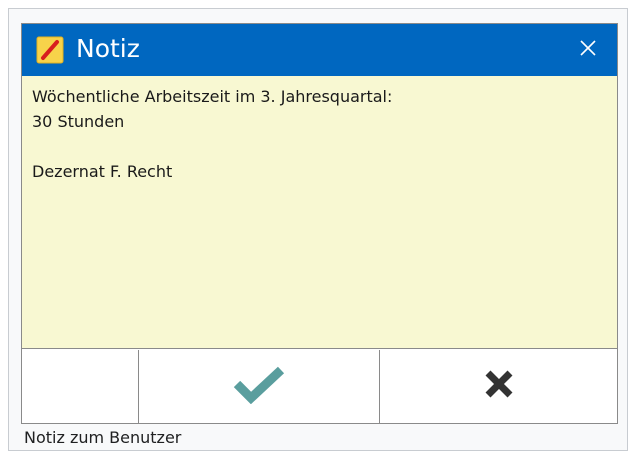  Describe the element at coordinates (103, 437) in the screenshot. I see `figure-caption: Notiz zum Benutzer` at that location.